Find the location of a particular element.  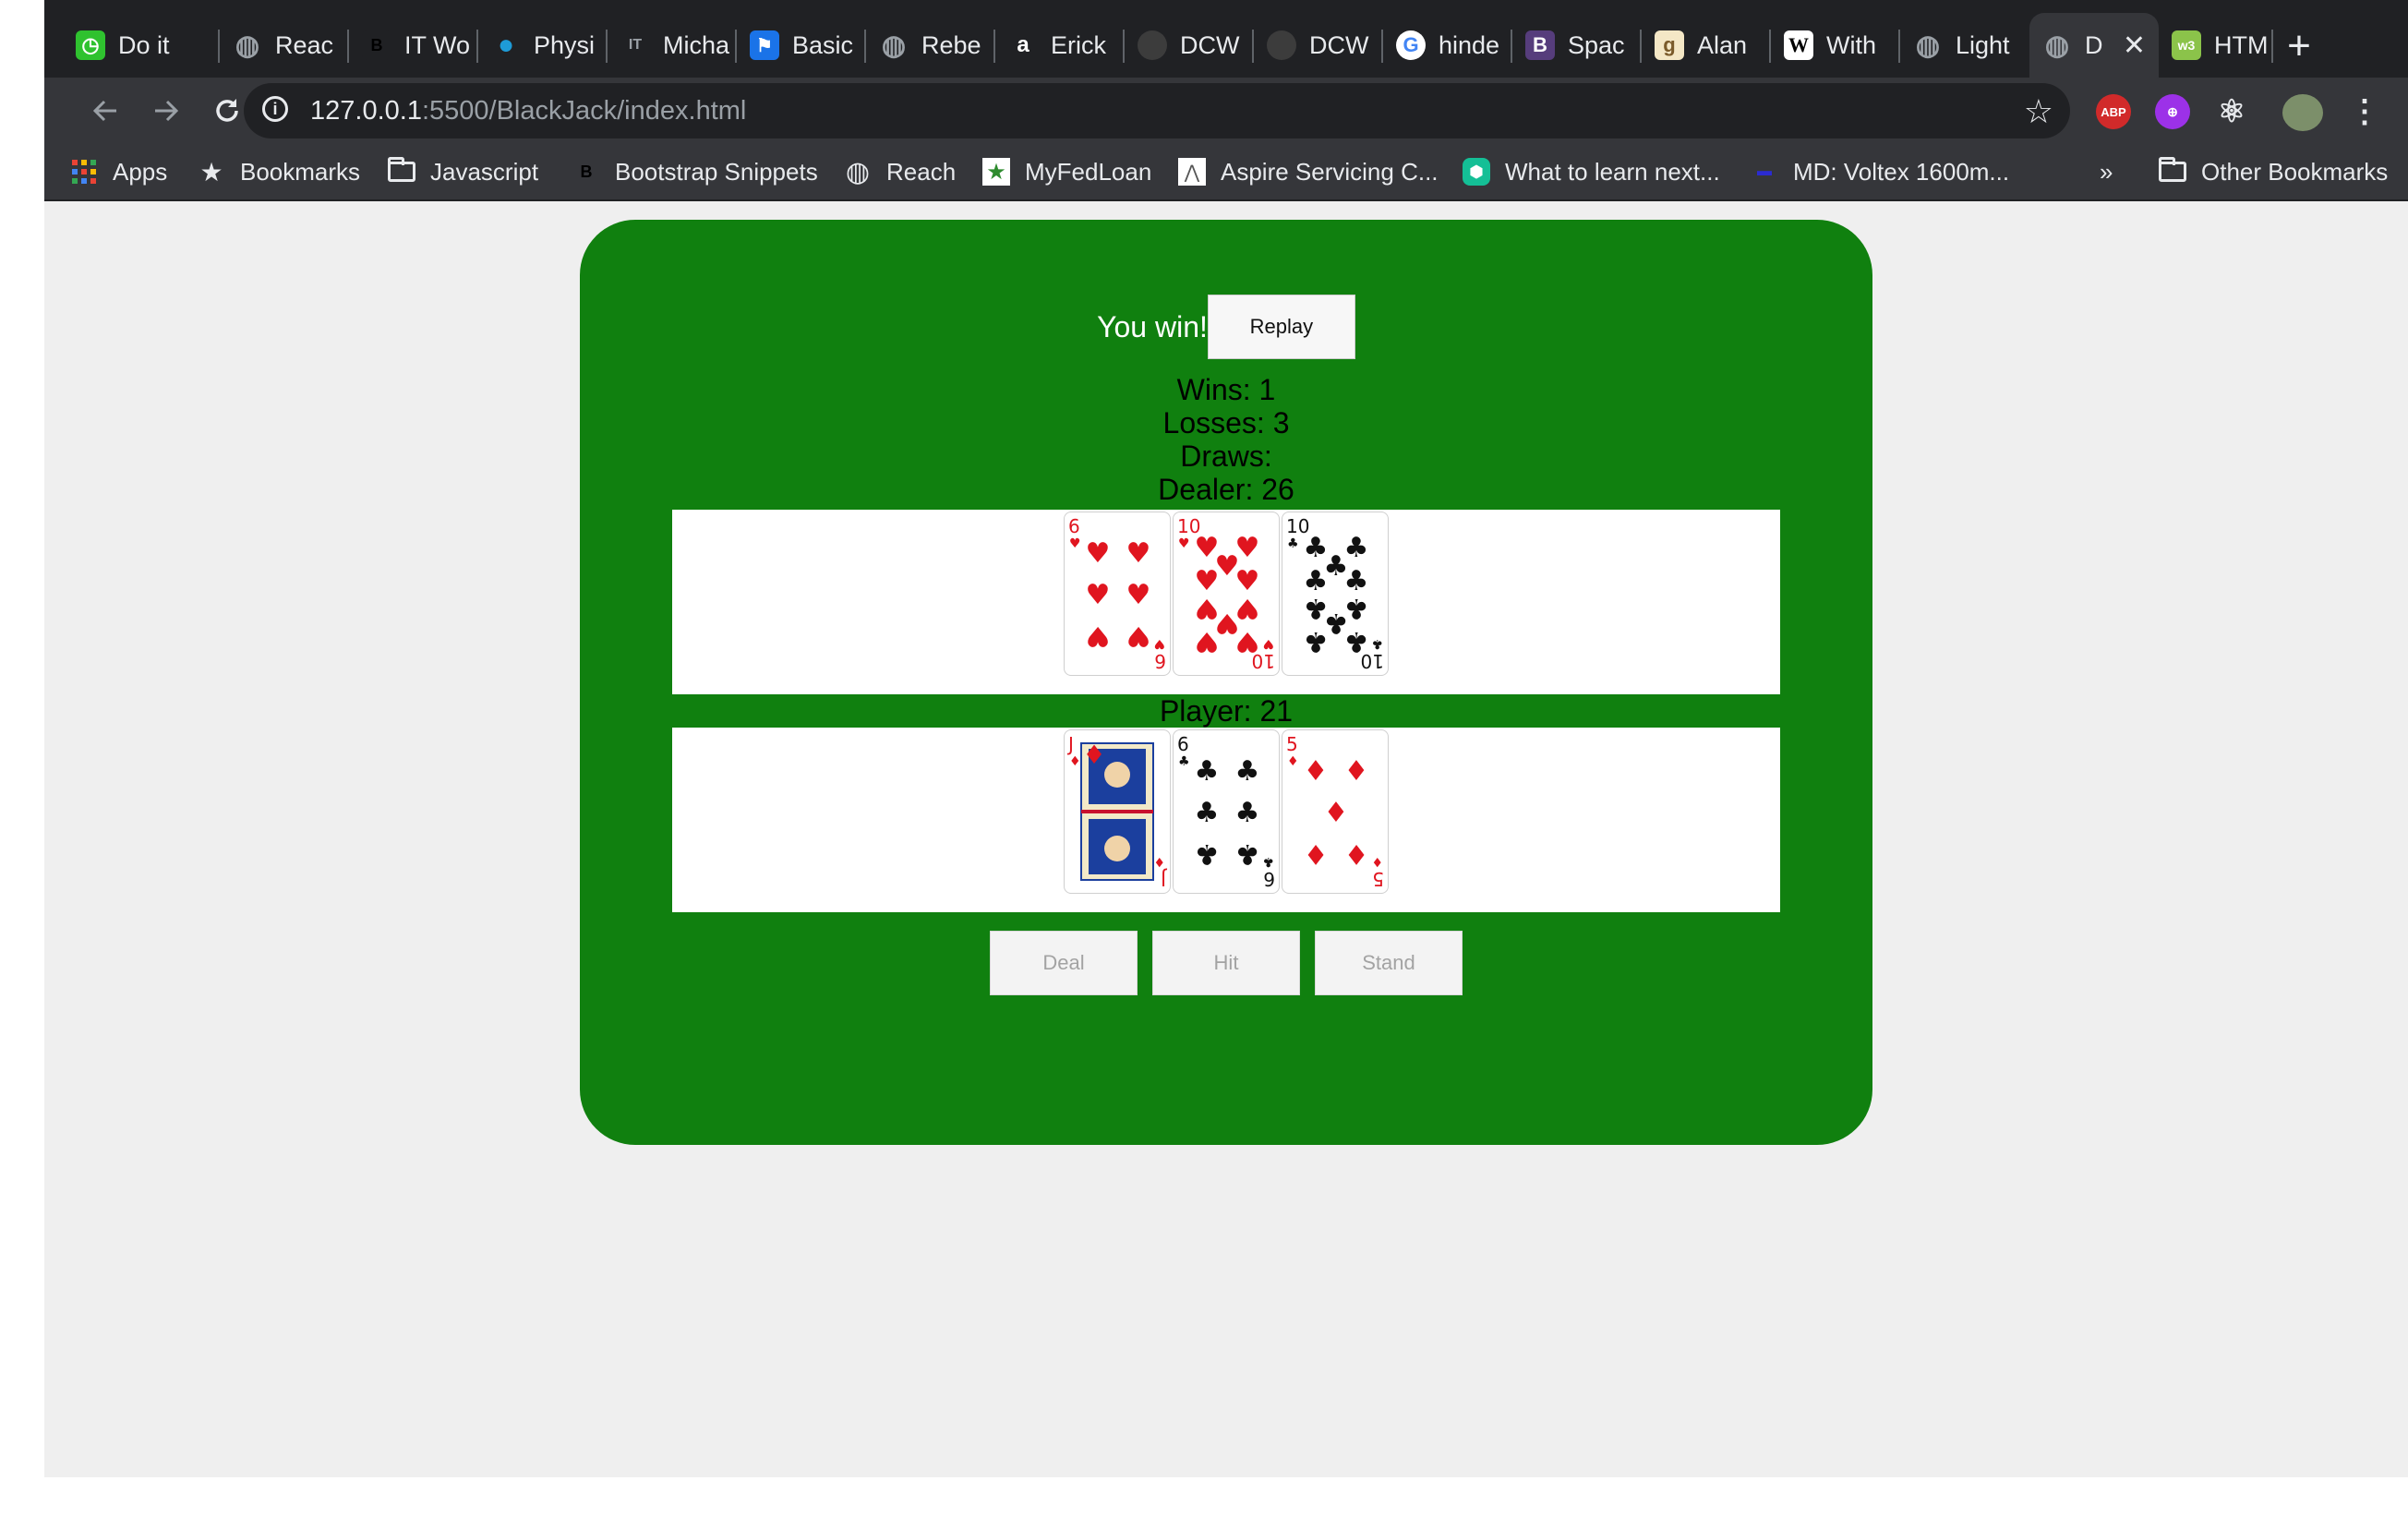

tab: IT Micha is located at coordinates (672, 45).